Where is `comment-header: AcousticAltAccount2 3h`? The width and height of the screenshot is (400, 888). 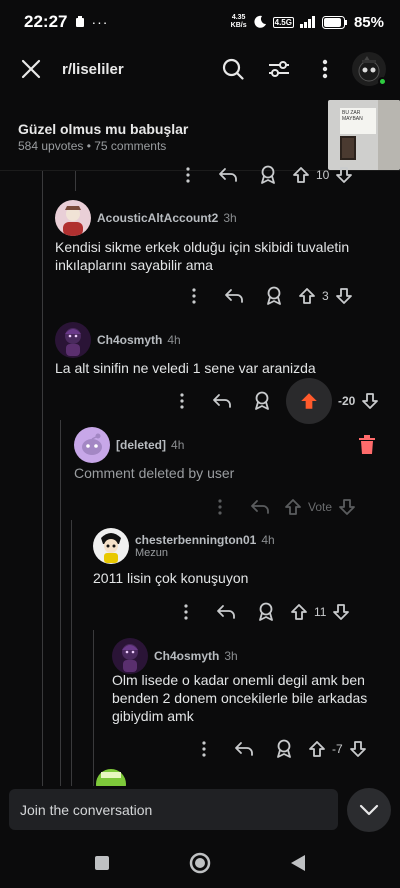
comment-header: AcousticAltAccount2 3h is located at coordinates (146, 218).